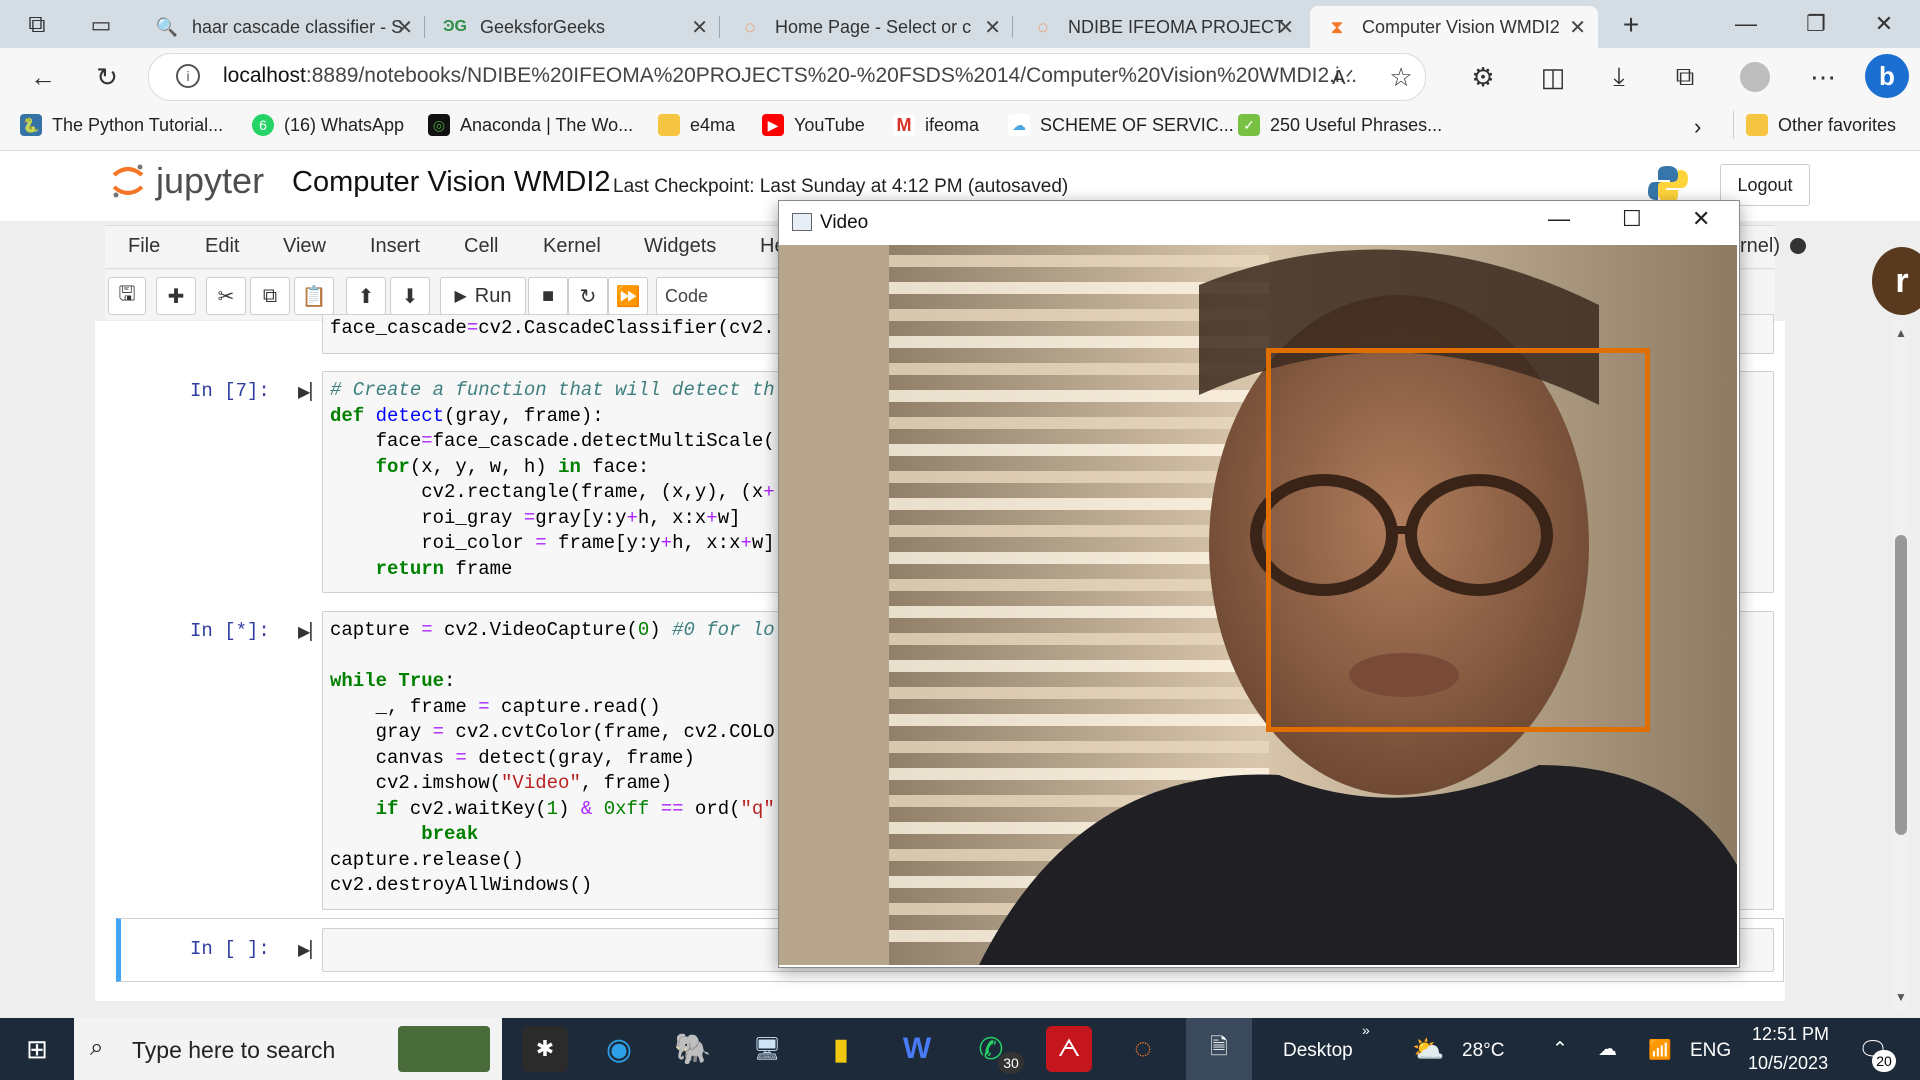  I want to click on video-maximize-icon: ☐, so click(1632, 219).